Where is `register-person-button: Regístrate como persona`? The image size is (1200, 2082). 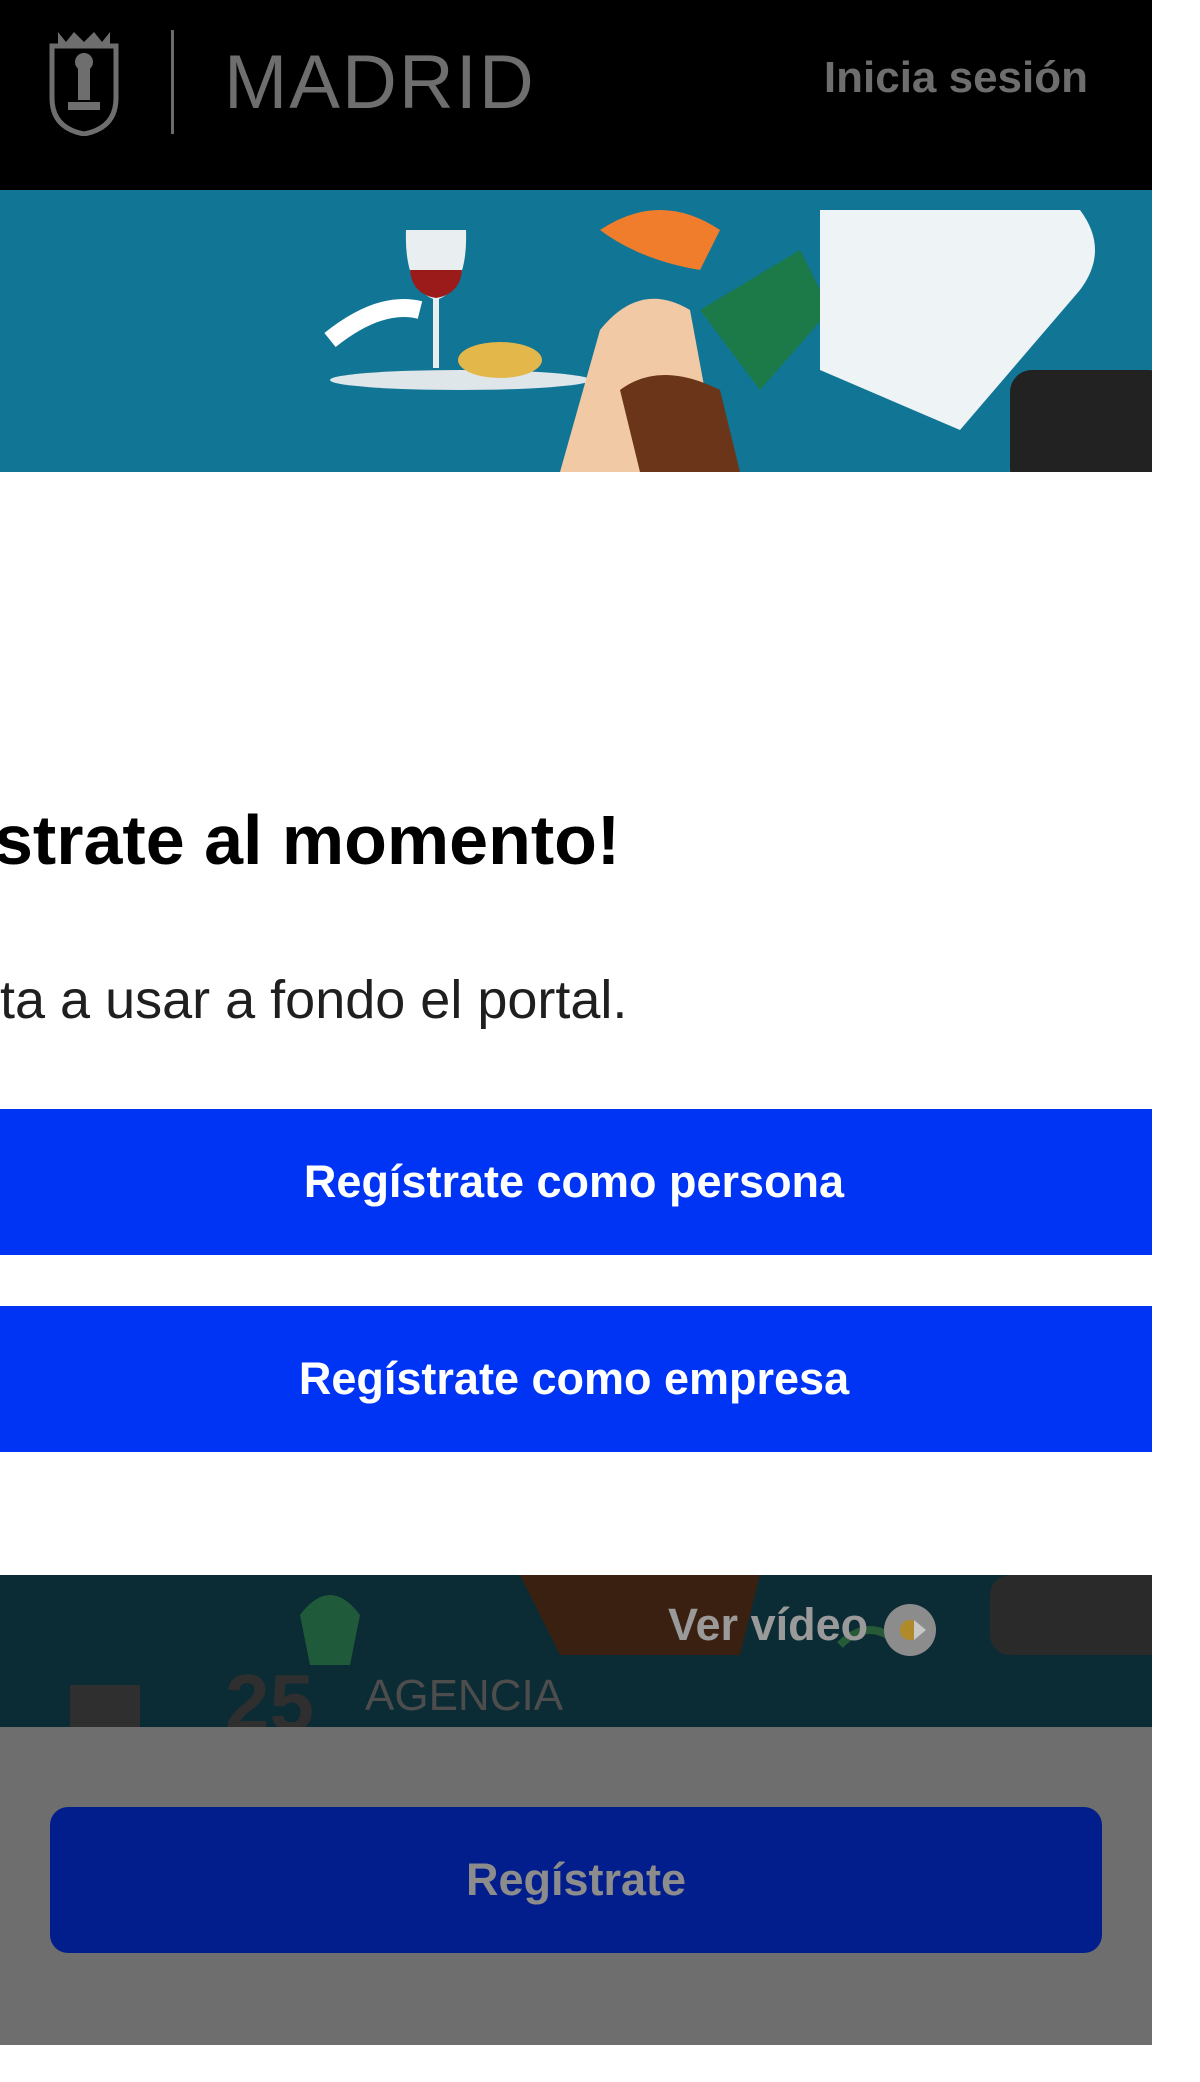
register-person-button: Regístrate como persona is located at coordinates (576, 1182).